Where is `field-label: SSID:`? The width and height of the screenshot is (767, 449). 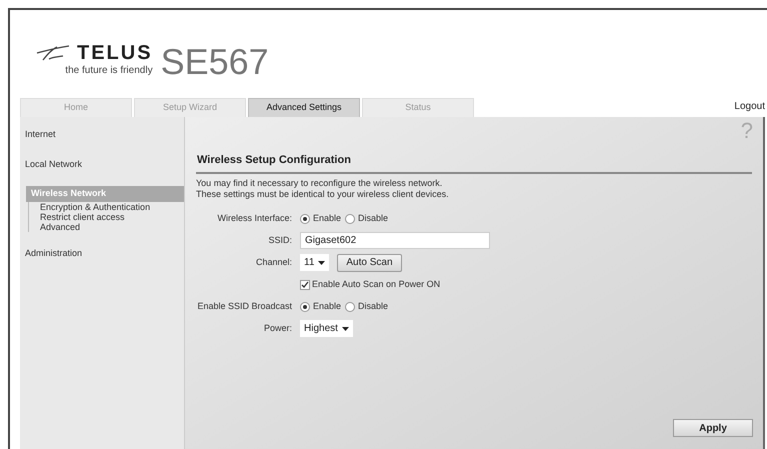 field-label: SSID: is located at coordinates (280, 239).